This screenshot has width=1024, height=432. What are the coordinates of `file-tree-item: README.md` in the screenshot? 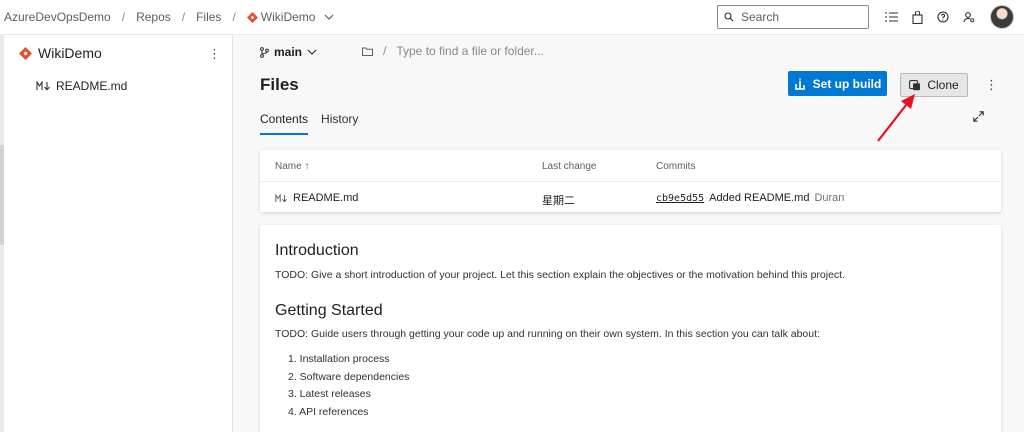 It's located at (81, 86).